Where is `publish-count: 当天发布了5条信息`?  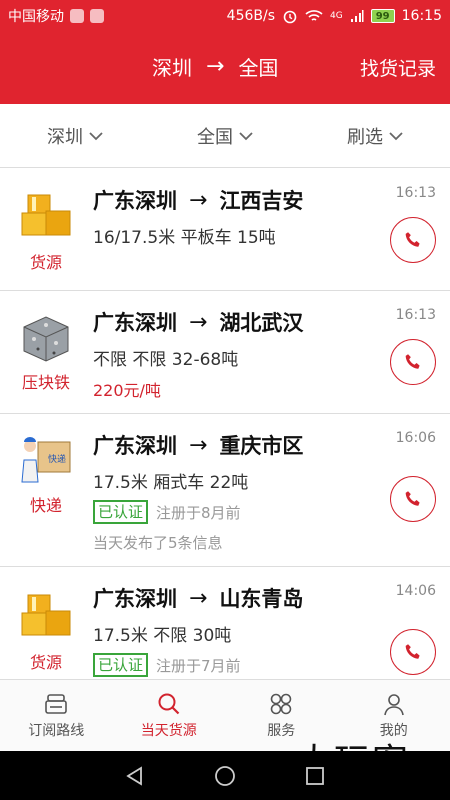 publish-count: 当天发布了5条信息 is located at coordinates (158, 543).